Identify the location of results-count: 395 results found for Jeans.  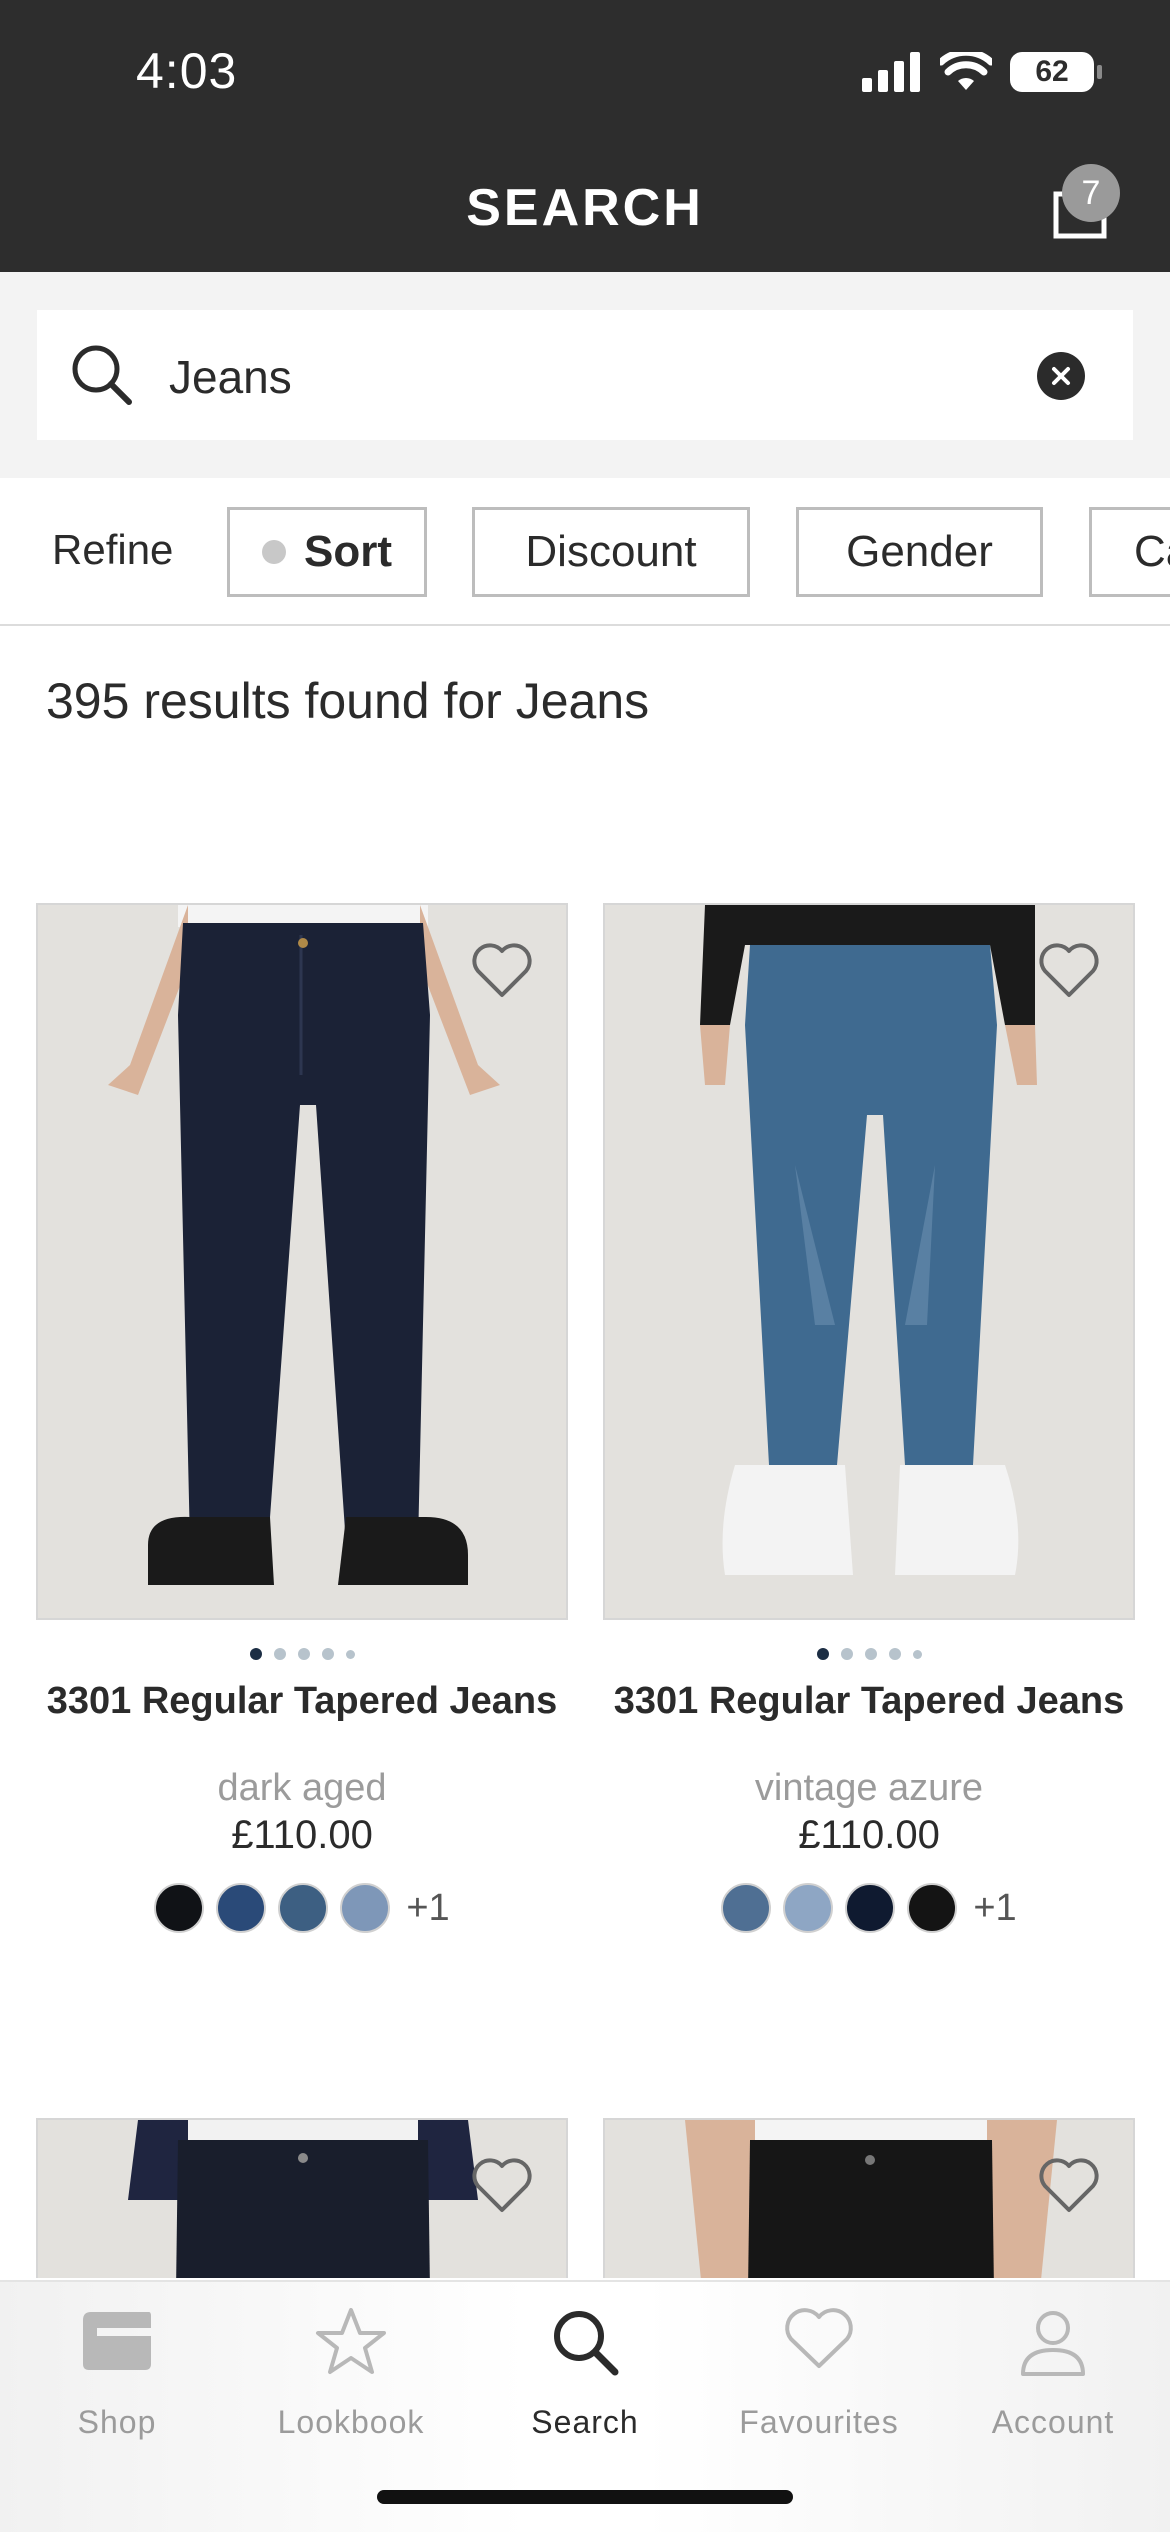
(348, 701).